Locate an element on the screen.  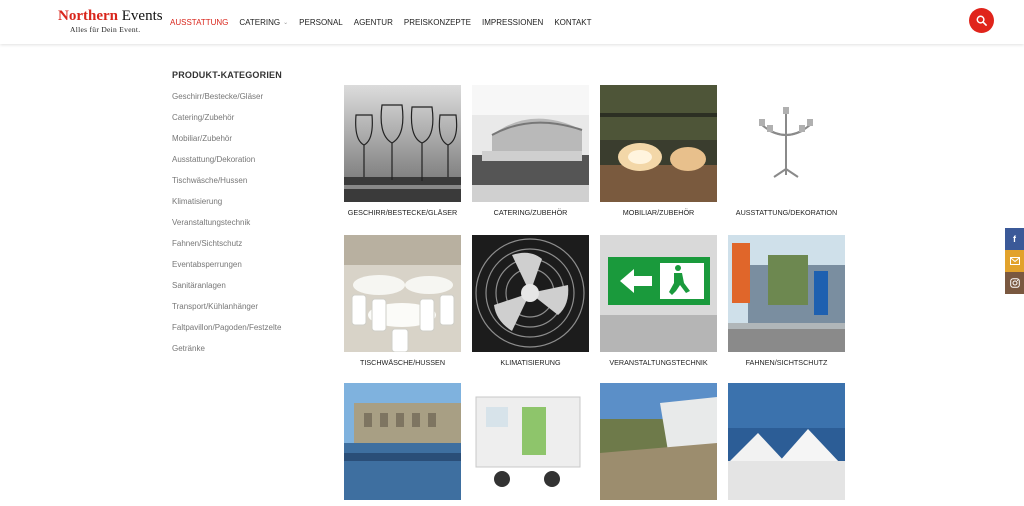
logo: Northern Events Alles für Dein Event. is located at coordinates (110, 21).